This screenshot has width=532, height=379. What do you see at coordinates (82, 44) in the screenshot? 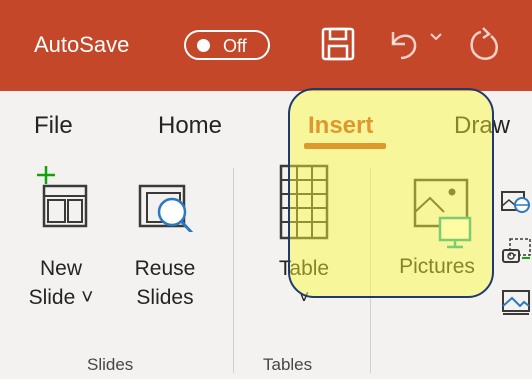
I see `autosave-label: AutoSave` at bounding box center [82, 44].